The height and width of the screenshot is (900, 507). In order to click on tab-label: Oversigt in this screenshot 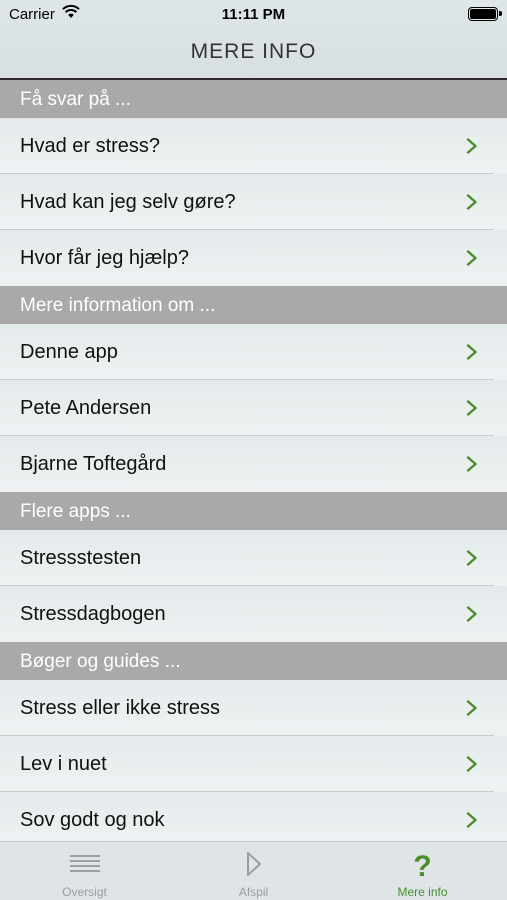, I will do `click(84, 892)`.